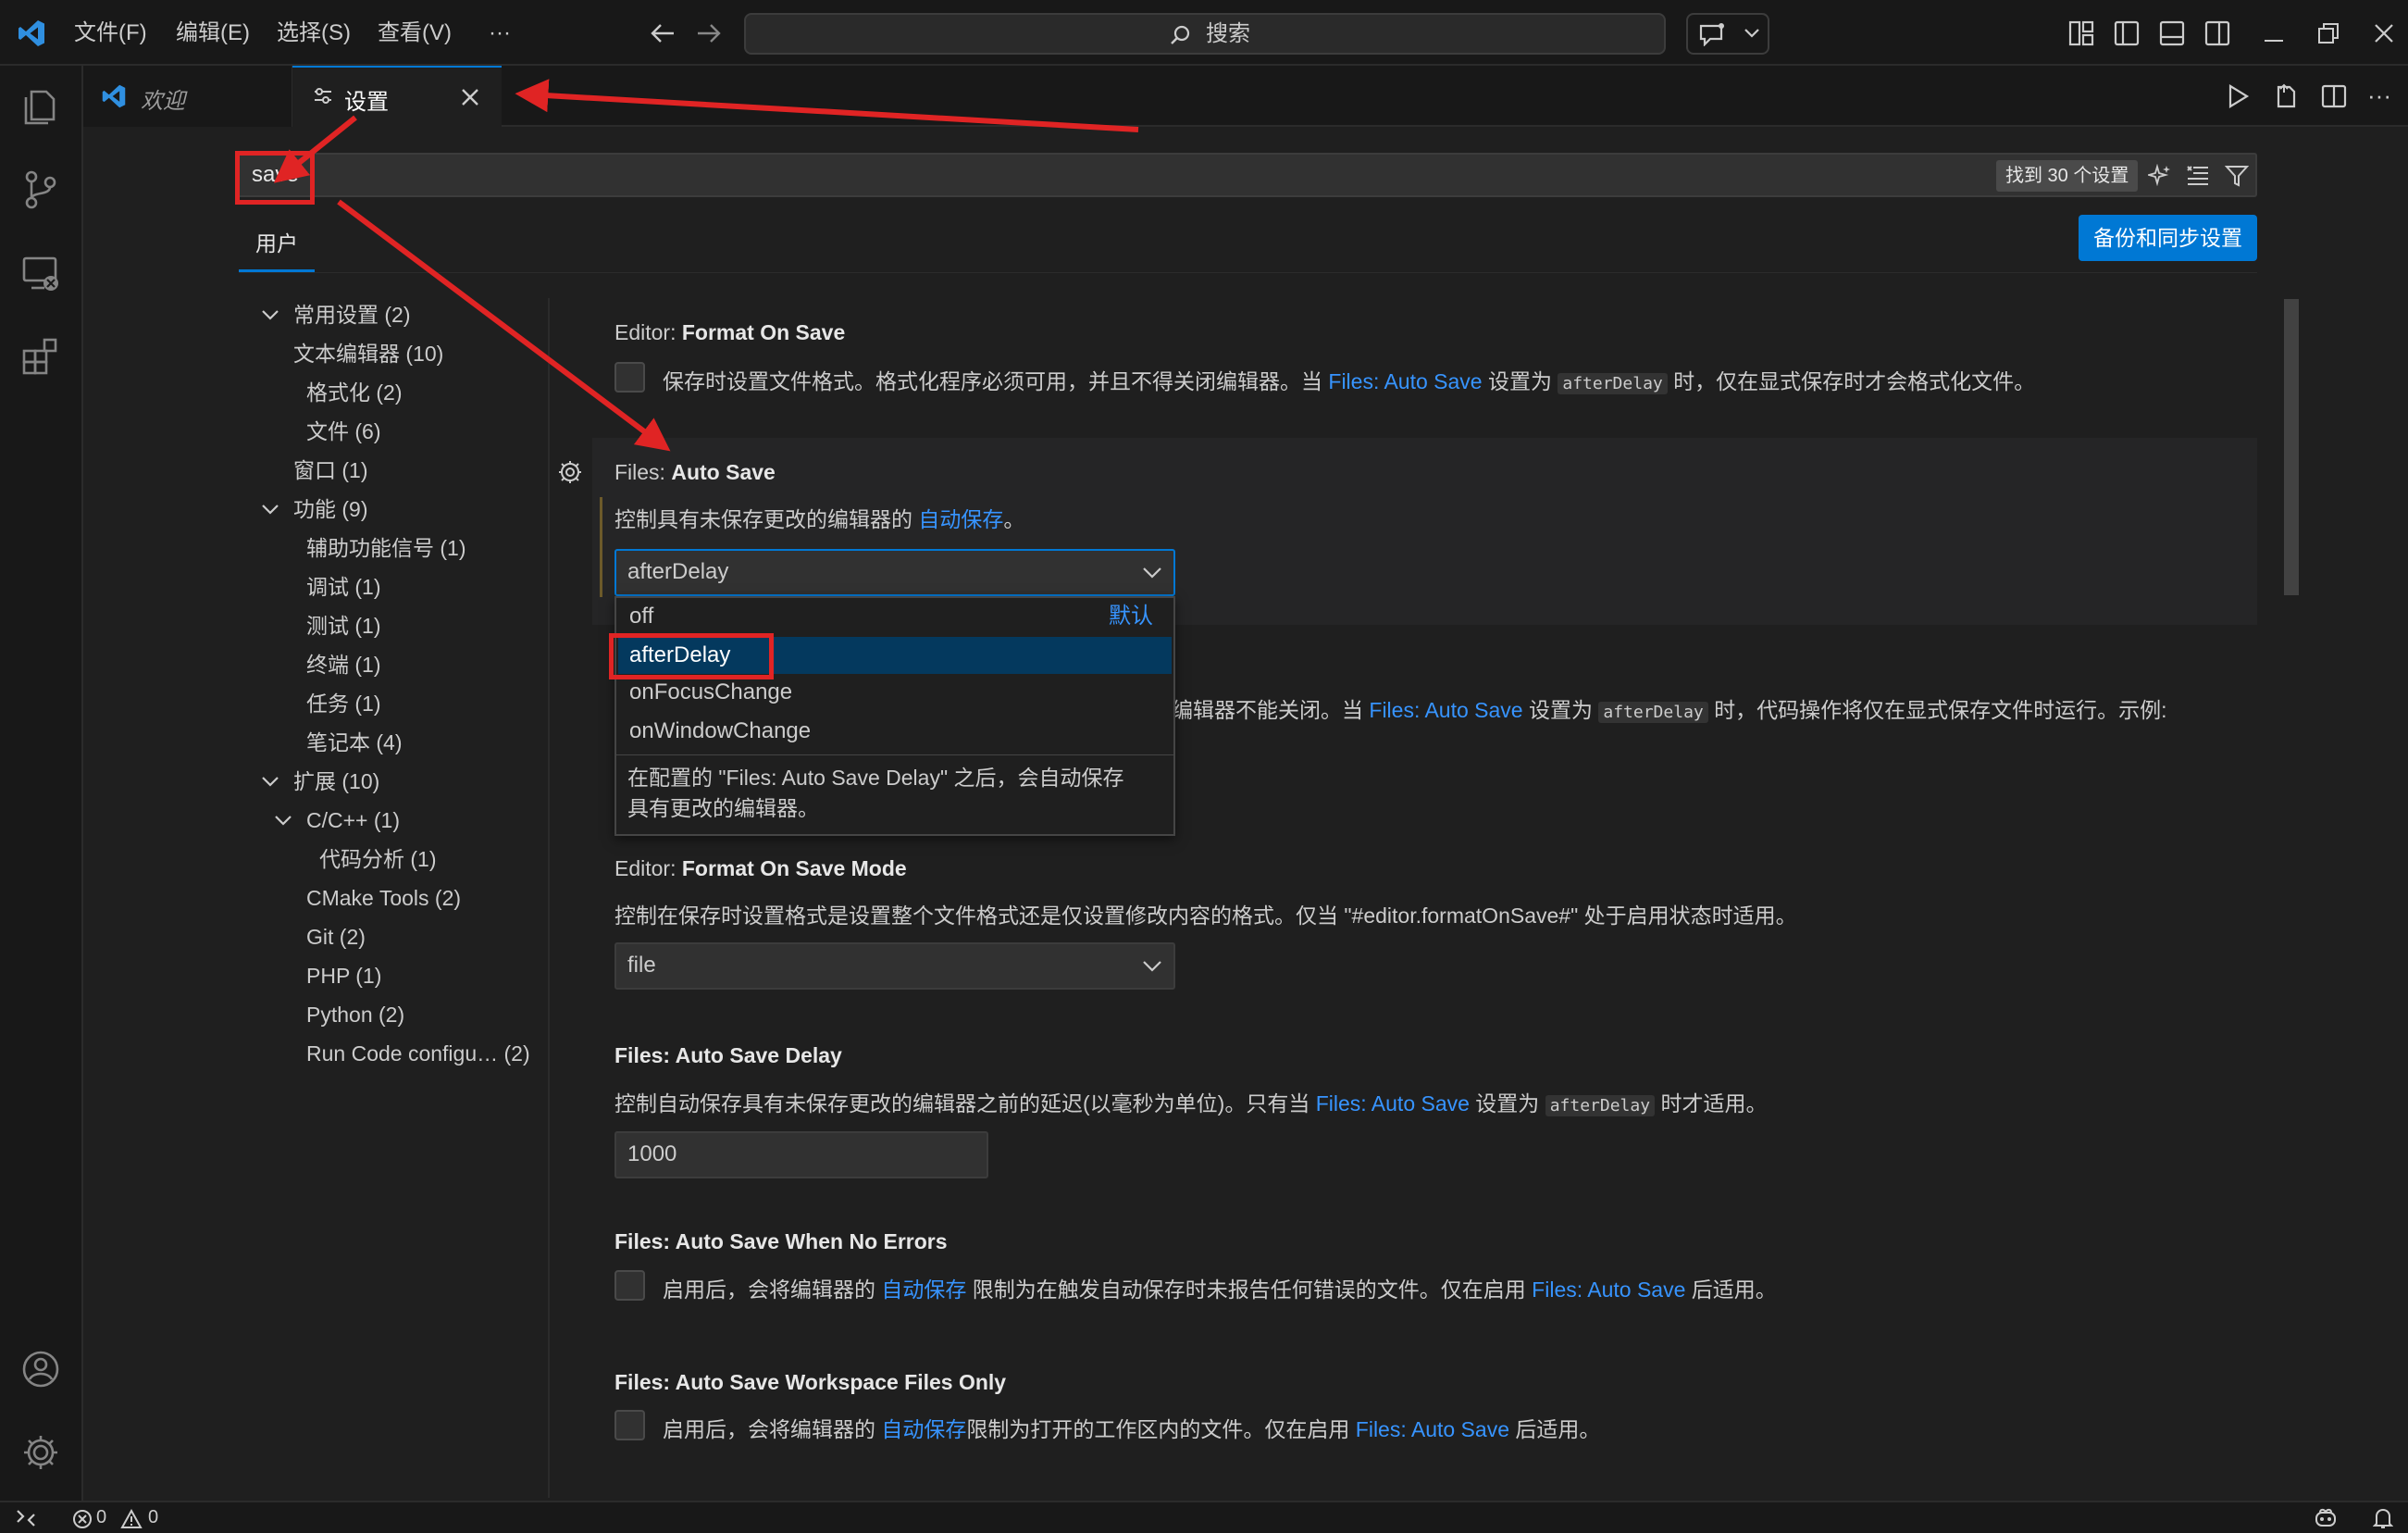 The width and height of the screenshot is (2408, 1533). What do you see at coordinates (131, 1519) in the screenshot?
I see `warnings-icon` at bounding box center [131, 1519].